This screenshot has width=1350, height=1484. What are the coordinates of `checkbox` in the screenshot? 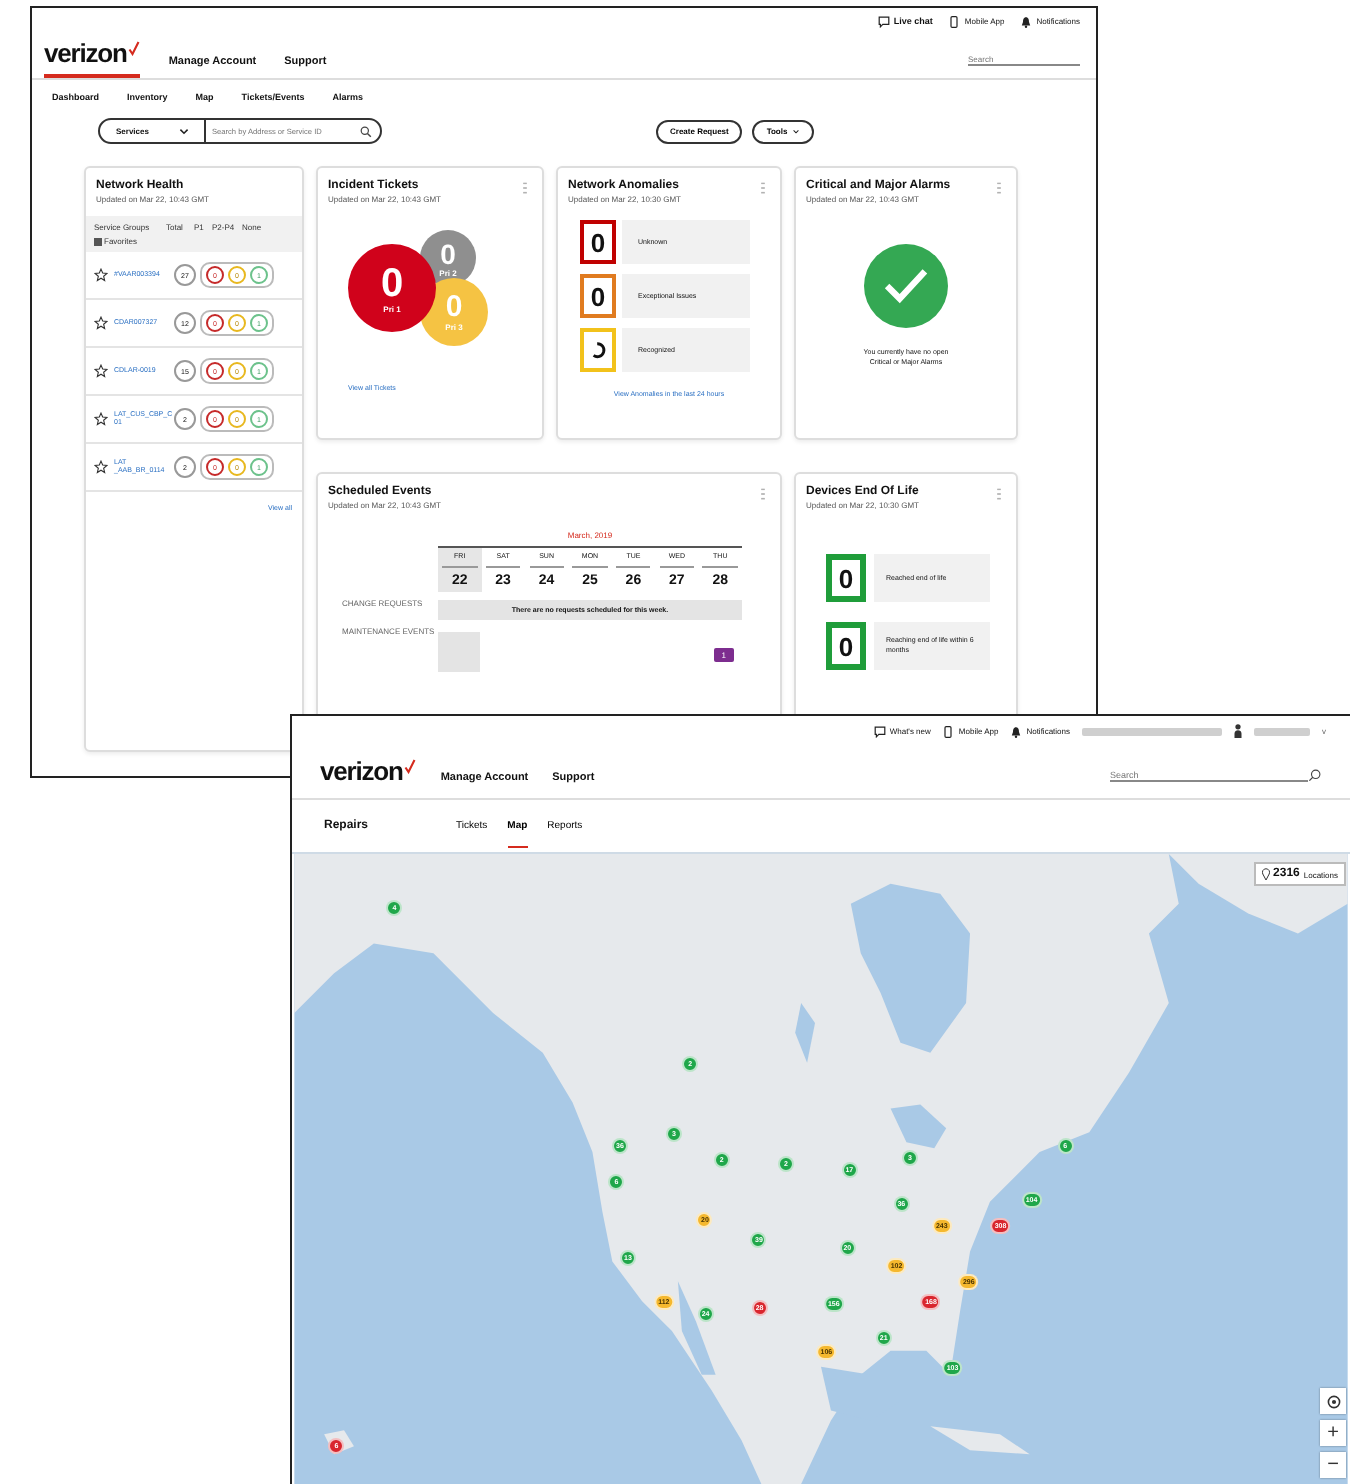 It's located at (98, 241).